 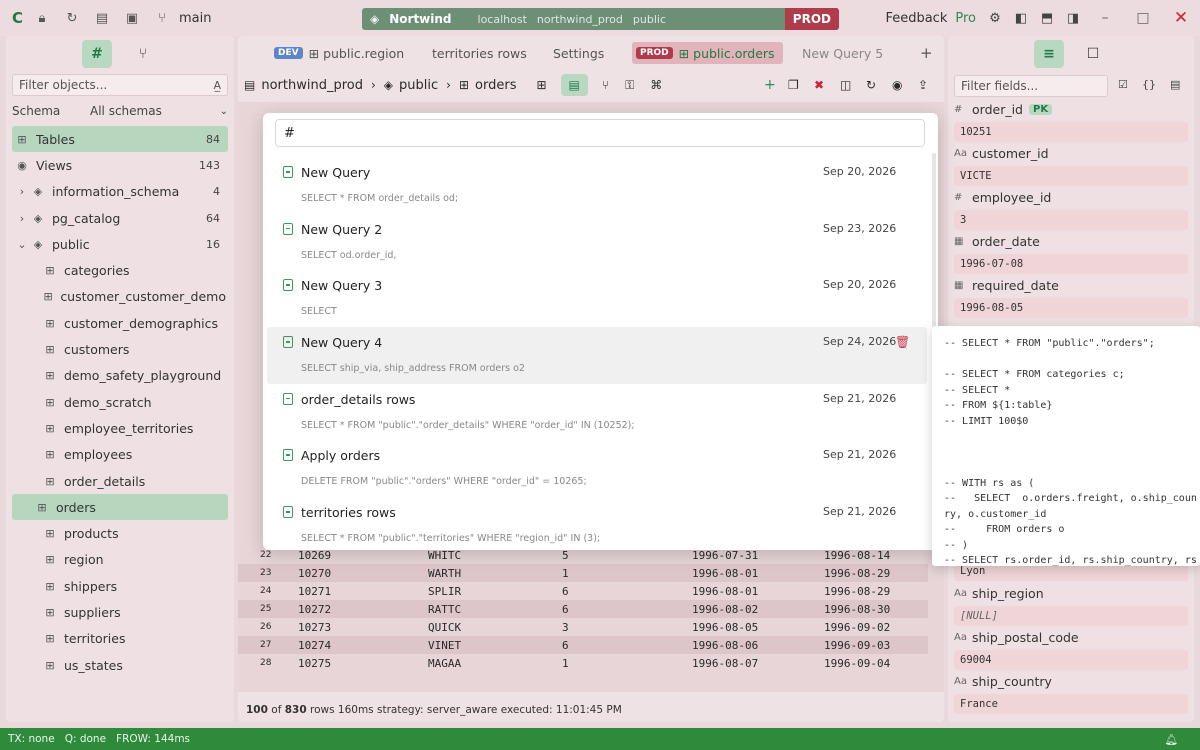 I want to click on table-row: 23 10270 WARTH 1 1996-08-01 1996-08-29, so click(x=583, y=573).